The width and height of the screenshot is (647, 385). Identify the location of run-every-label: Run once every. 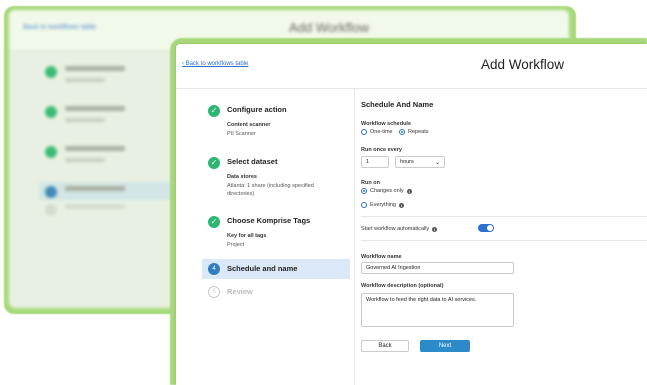
(381, 150).